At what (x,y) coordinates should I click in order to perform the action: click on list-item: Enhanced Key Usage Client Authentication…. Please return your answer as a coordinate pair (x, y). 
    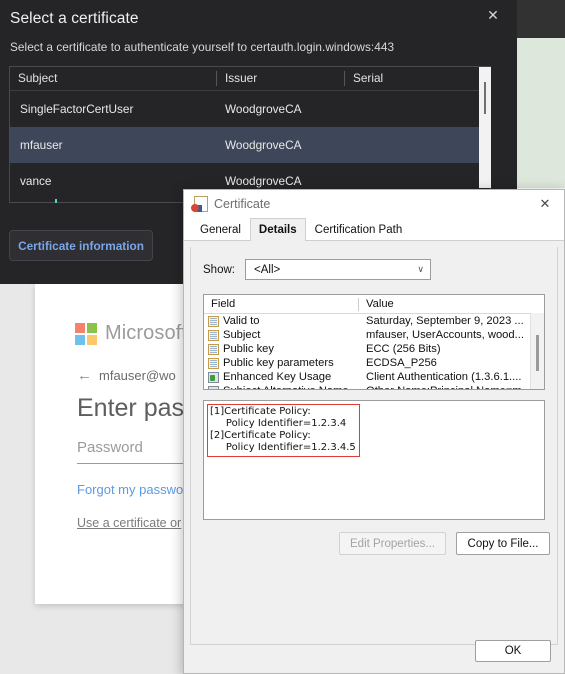
    Looking at the image, I should click on (374, 377).